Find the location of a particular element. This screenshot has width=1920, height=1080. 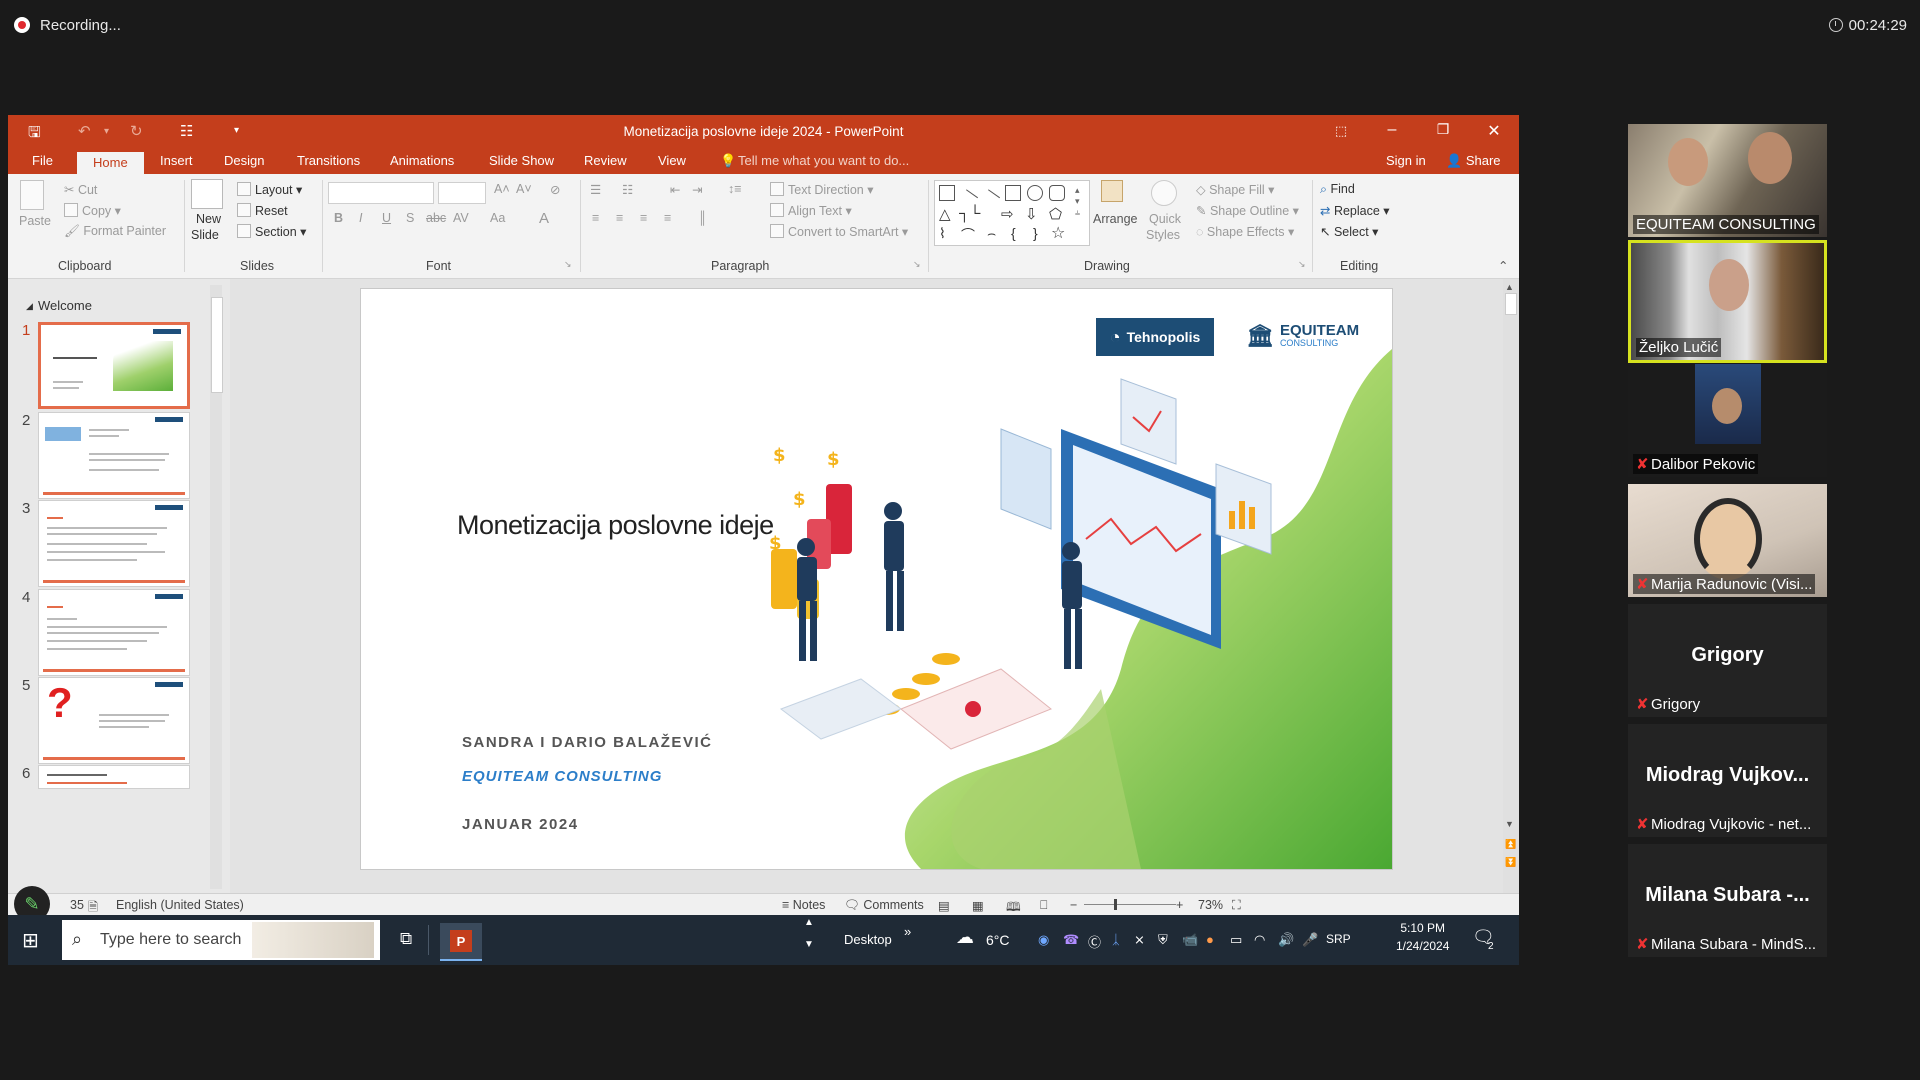

tab-animations: Animations is located at coordinates (422, 160).